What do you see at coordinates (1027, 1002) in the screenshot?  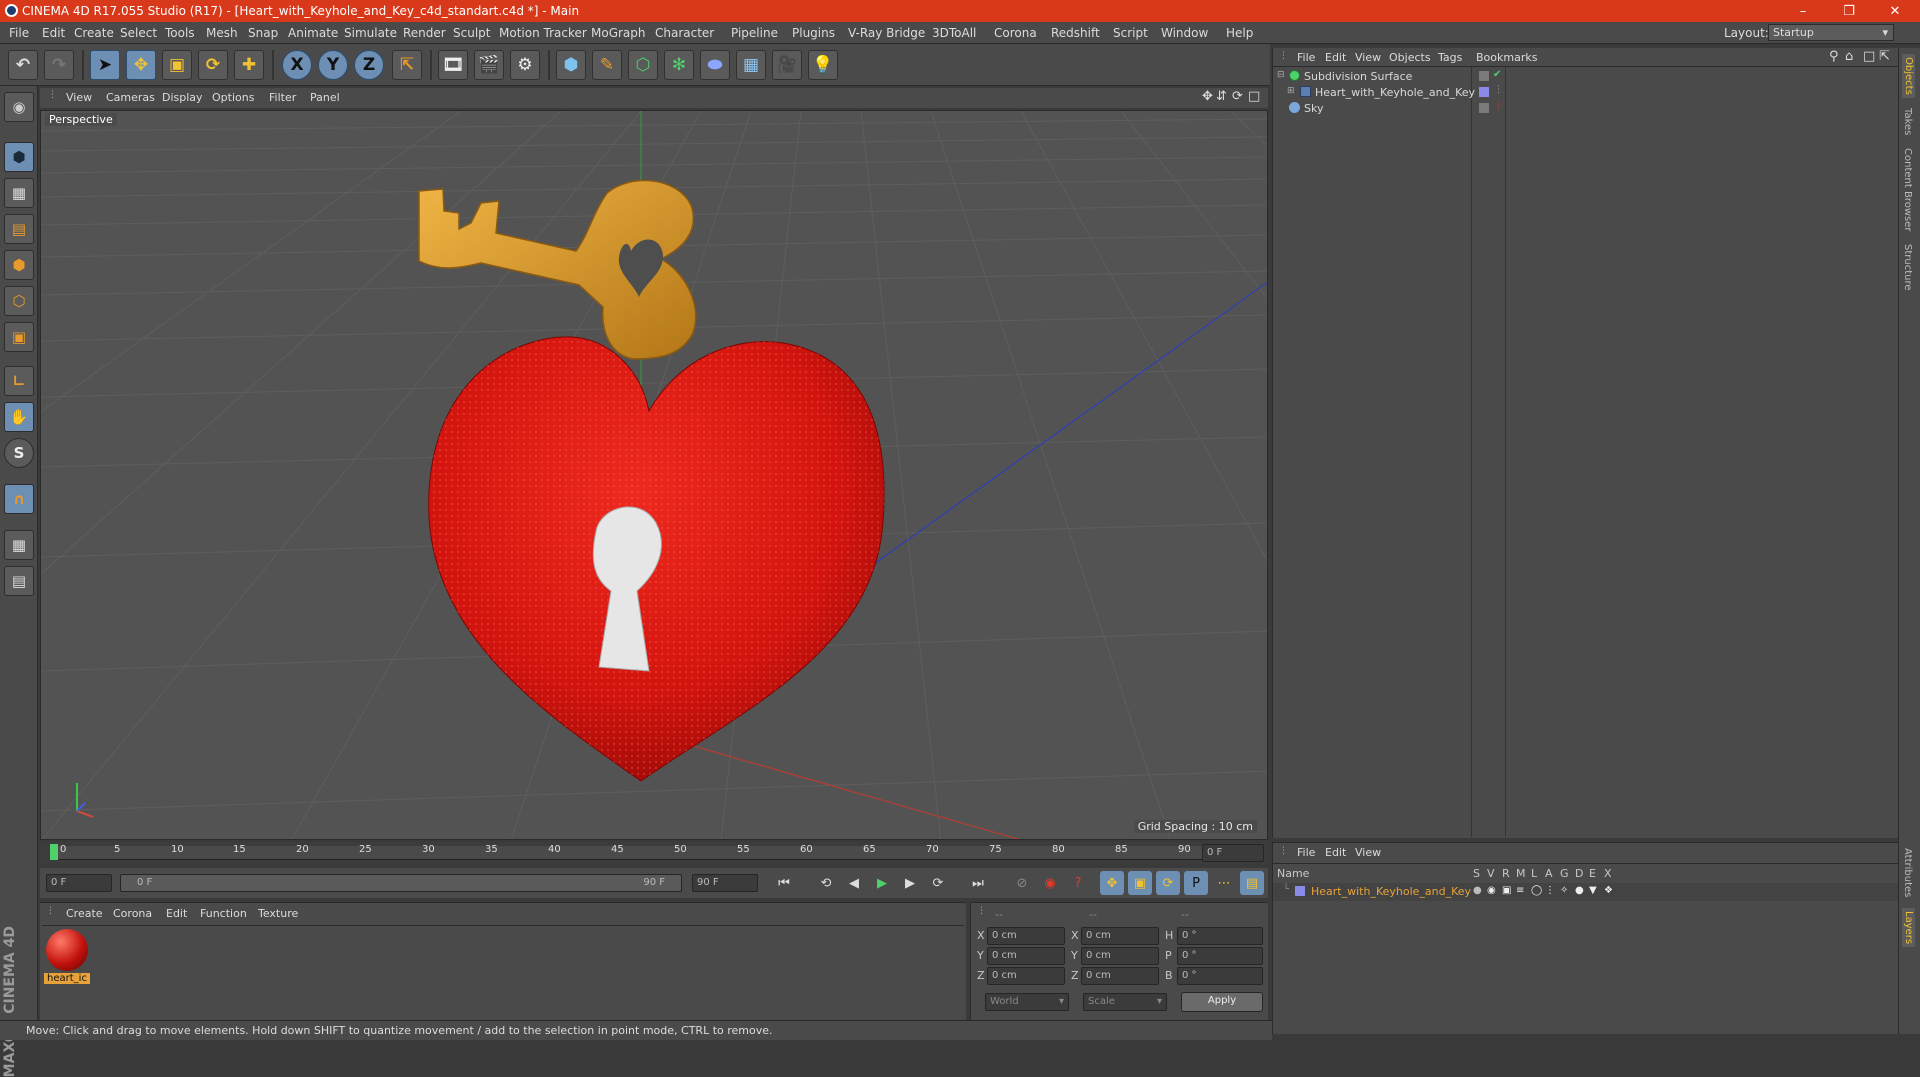 I see `coordinate-space-dropdown: World ▾` at bounding box center [1027, 1002].